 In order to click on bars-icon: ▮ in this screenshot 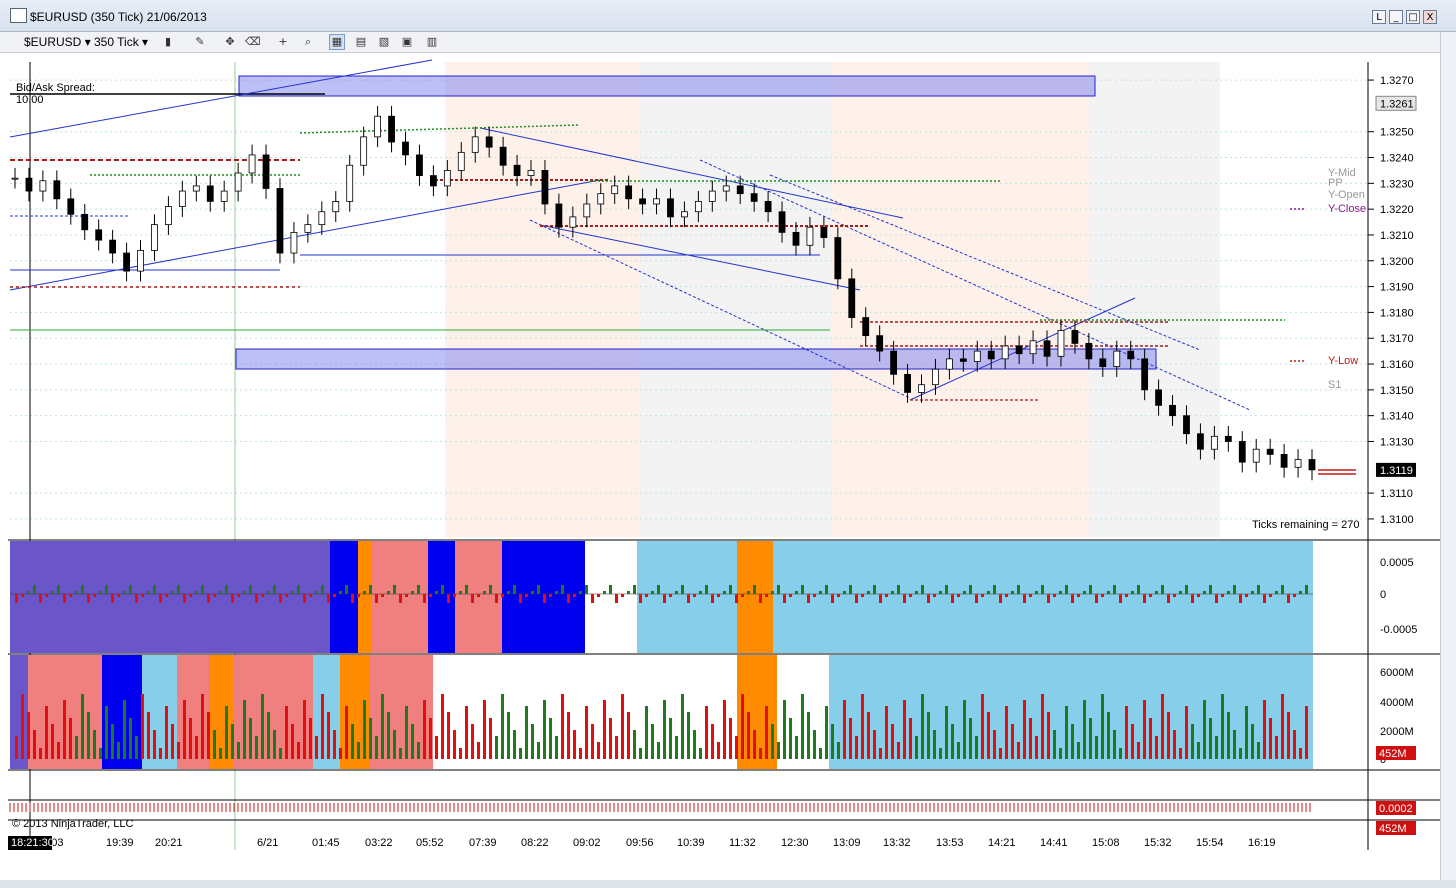, I will do `click(168, 42)`.